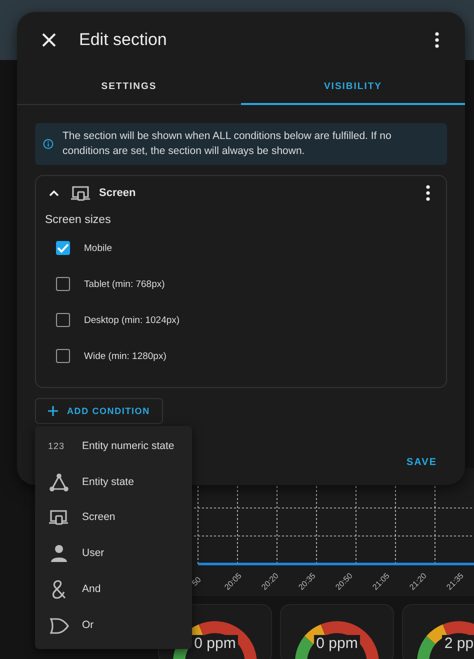 The image size is (474, 659). Describe the element at coordinates (113, 624) in the screenshot. I see `menu-item: Or` at that location.